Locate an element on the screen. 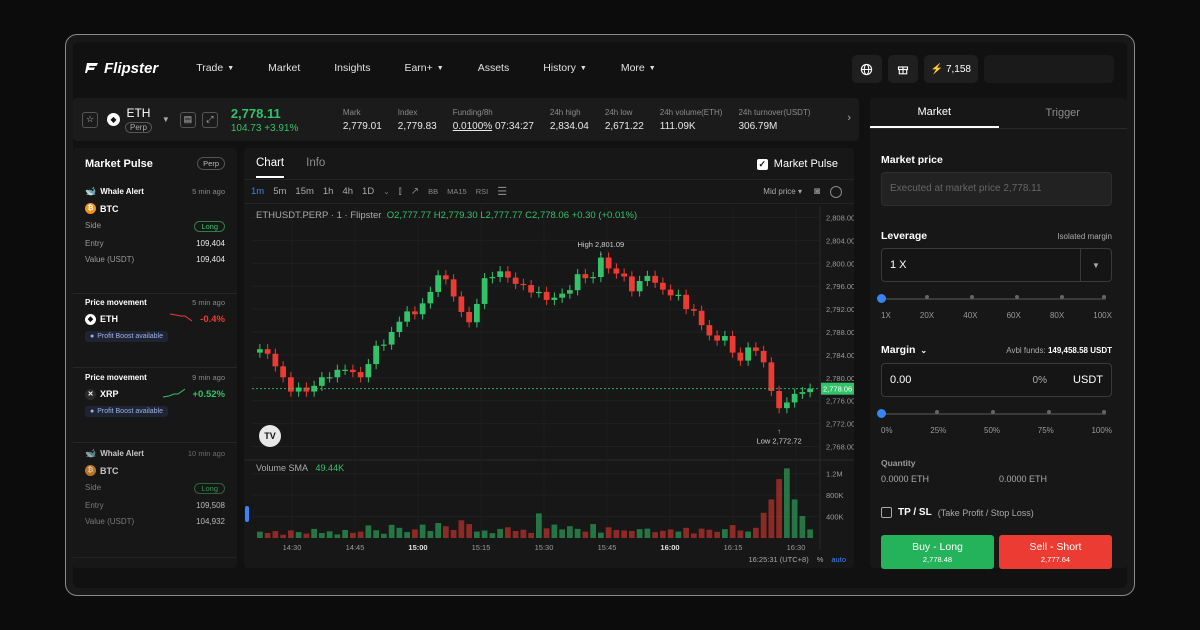 The height and width of the screenshot is (630, 1200). margin-tick: 75% is located at coordinates (1046, 430).